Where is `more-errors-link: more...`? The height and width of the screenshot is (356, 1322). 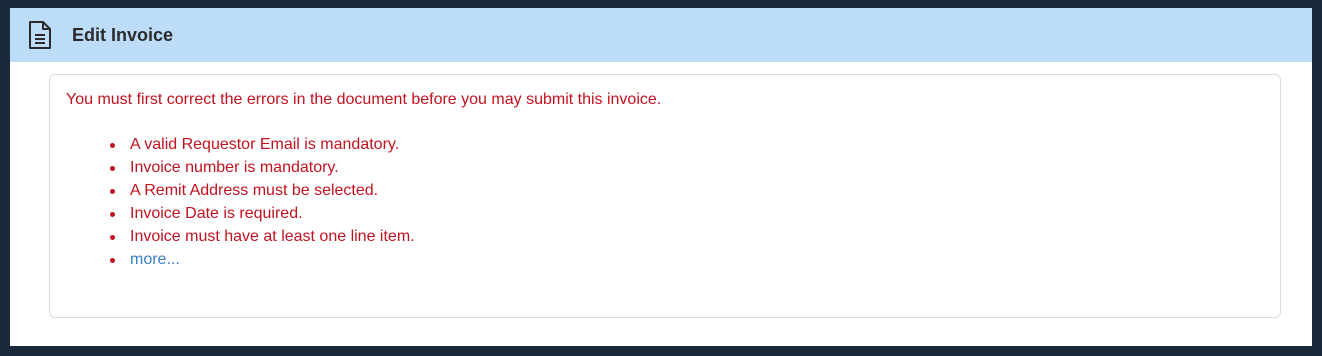
more-errors-link: more... is located at coordinates (155, 259).